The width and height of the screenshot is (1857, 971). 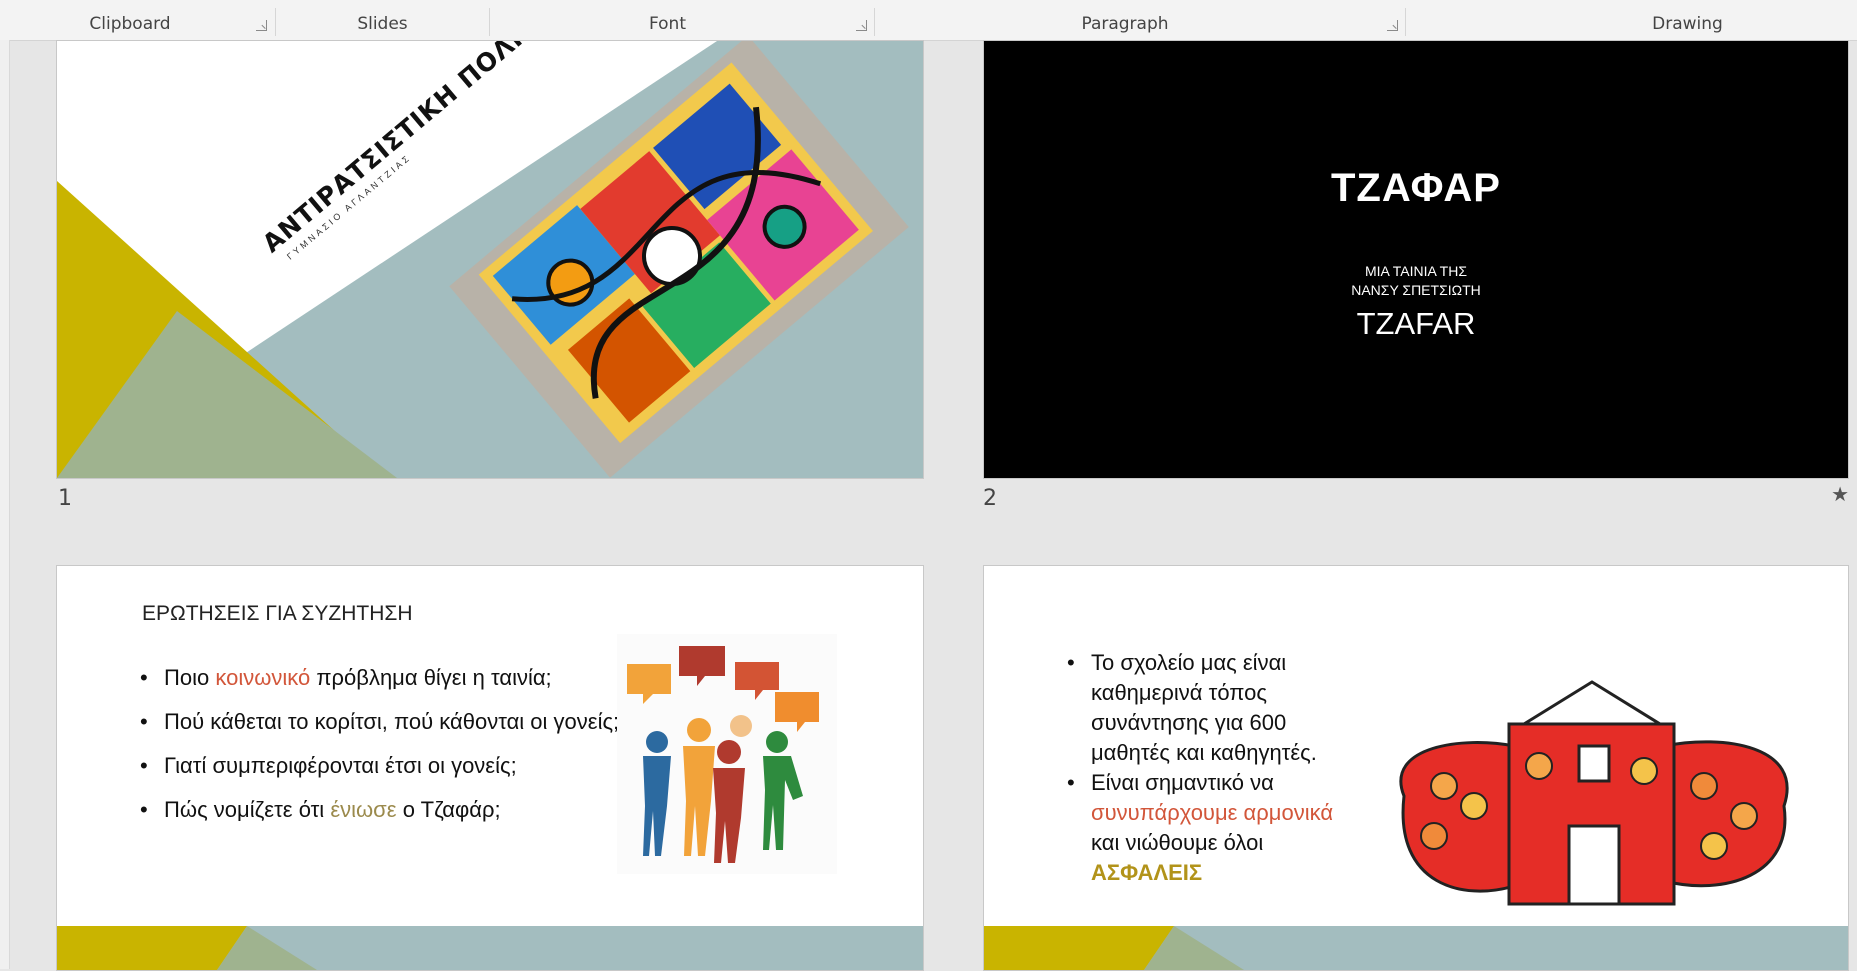 I want to click on slide-4-bottom-band, so click(x=1416, y=948).